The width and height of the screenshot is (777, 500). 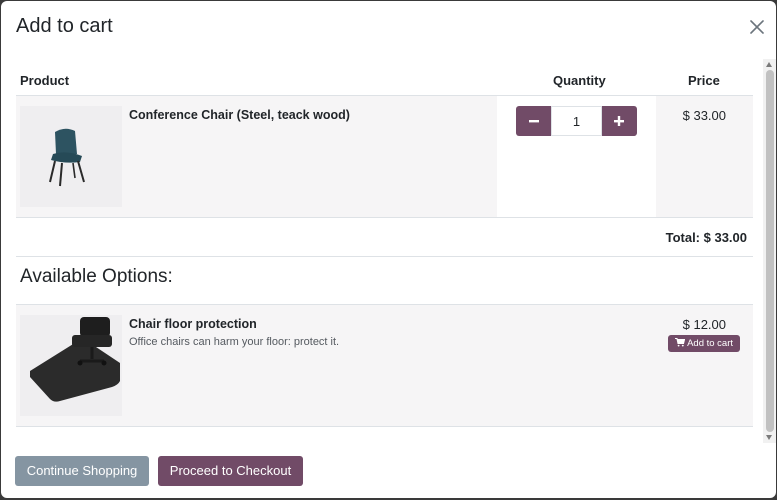 I want to click on increase-quantity-button, so click(x=619, y=121).